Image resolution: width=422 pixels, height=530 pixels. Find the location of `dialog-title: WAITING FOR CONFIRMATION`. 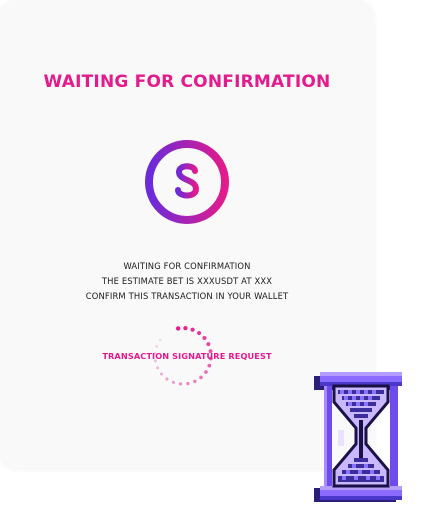

dialog-title: WAITING FOR CONFIRMATION is located at coordinates (187, 82).